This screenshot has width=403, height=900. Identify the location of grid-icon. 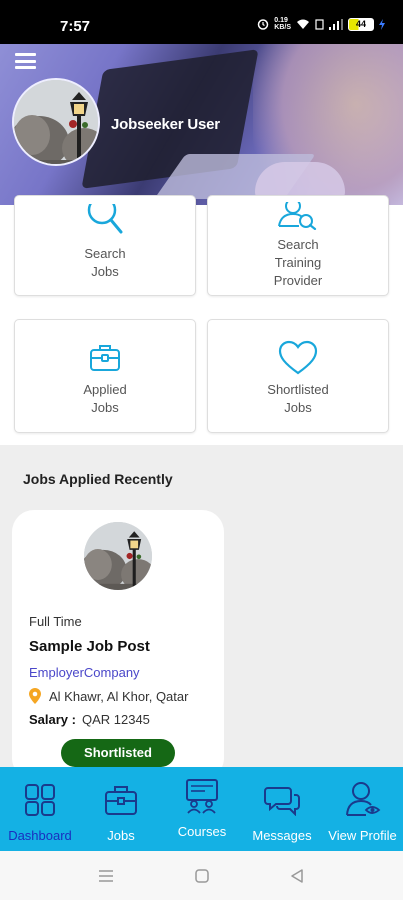
(40, 800).